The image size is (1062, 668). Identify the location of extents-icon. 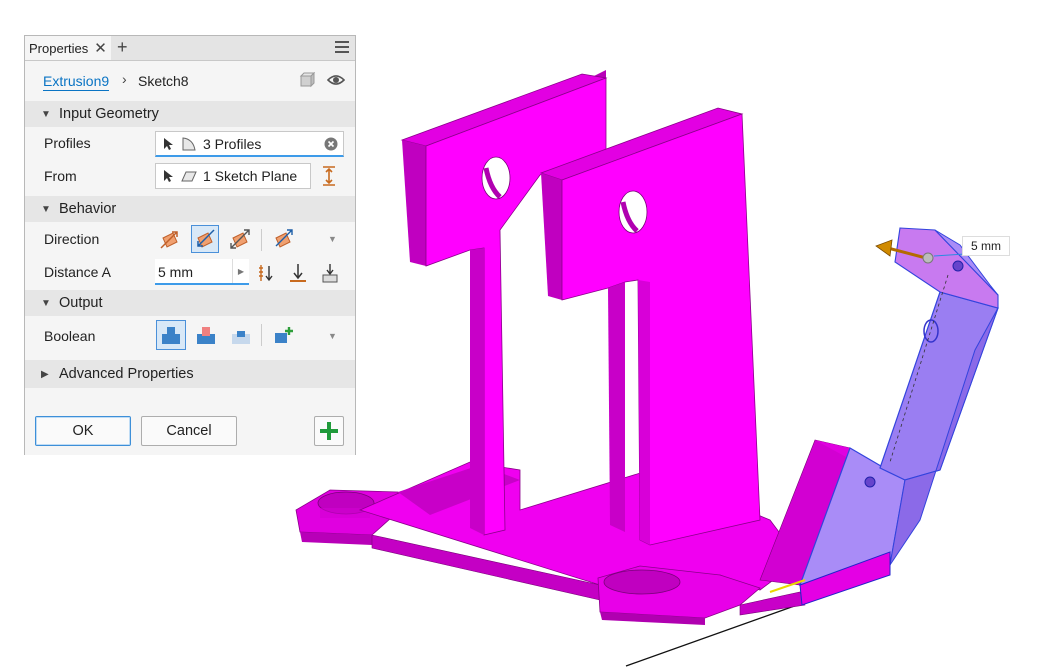
(329, 176).